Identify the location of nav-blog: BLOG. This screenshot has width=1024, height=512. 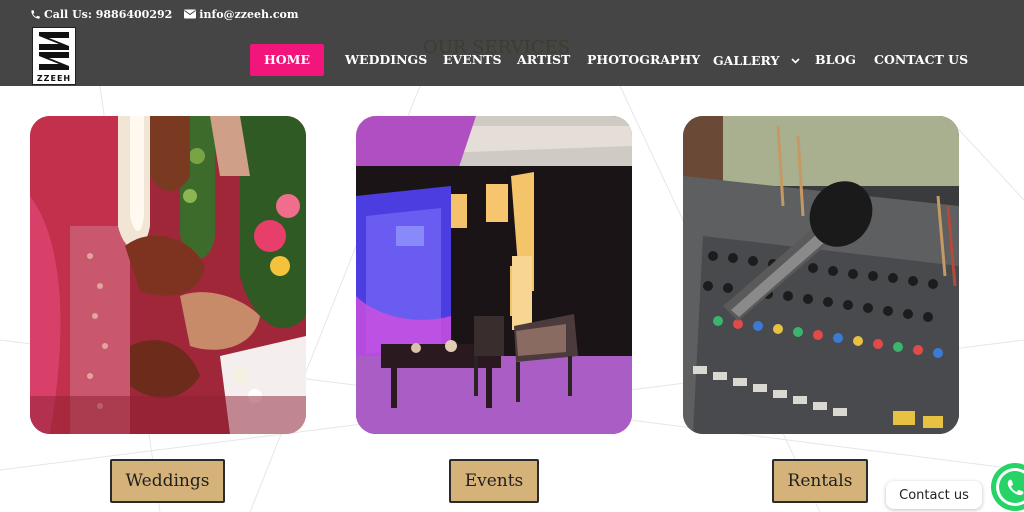
(835, 60).